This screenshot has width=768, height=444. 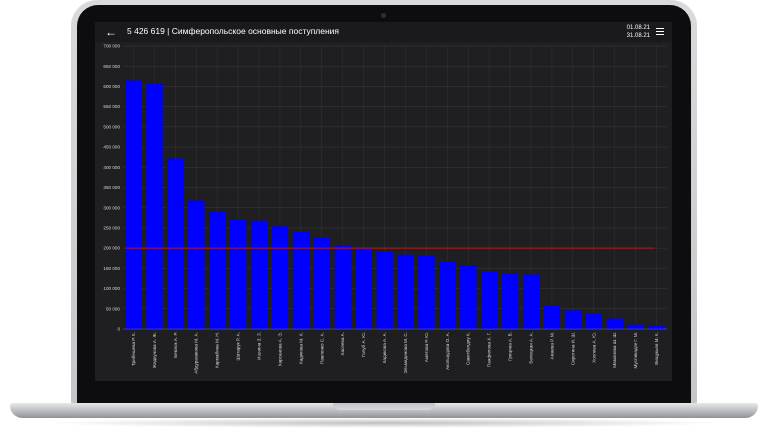 I want to click on x-tick-label: Амаева Р. М., so click(x=551, y=345).